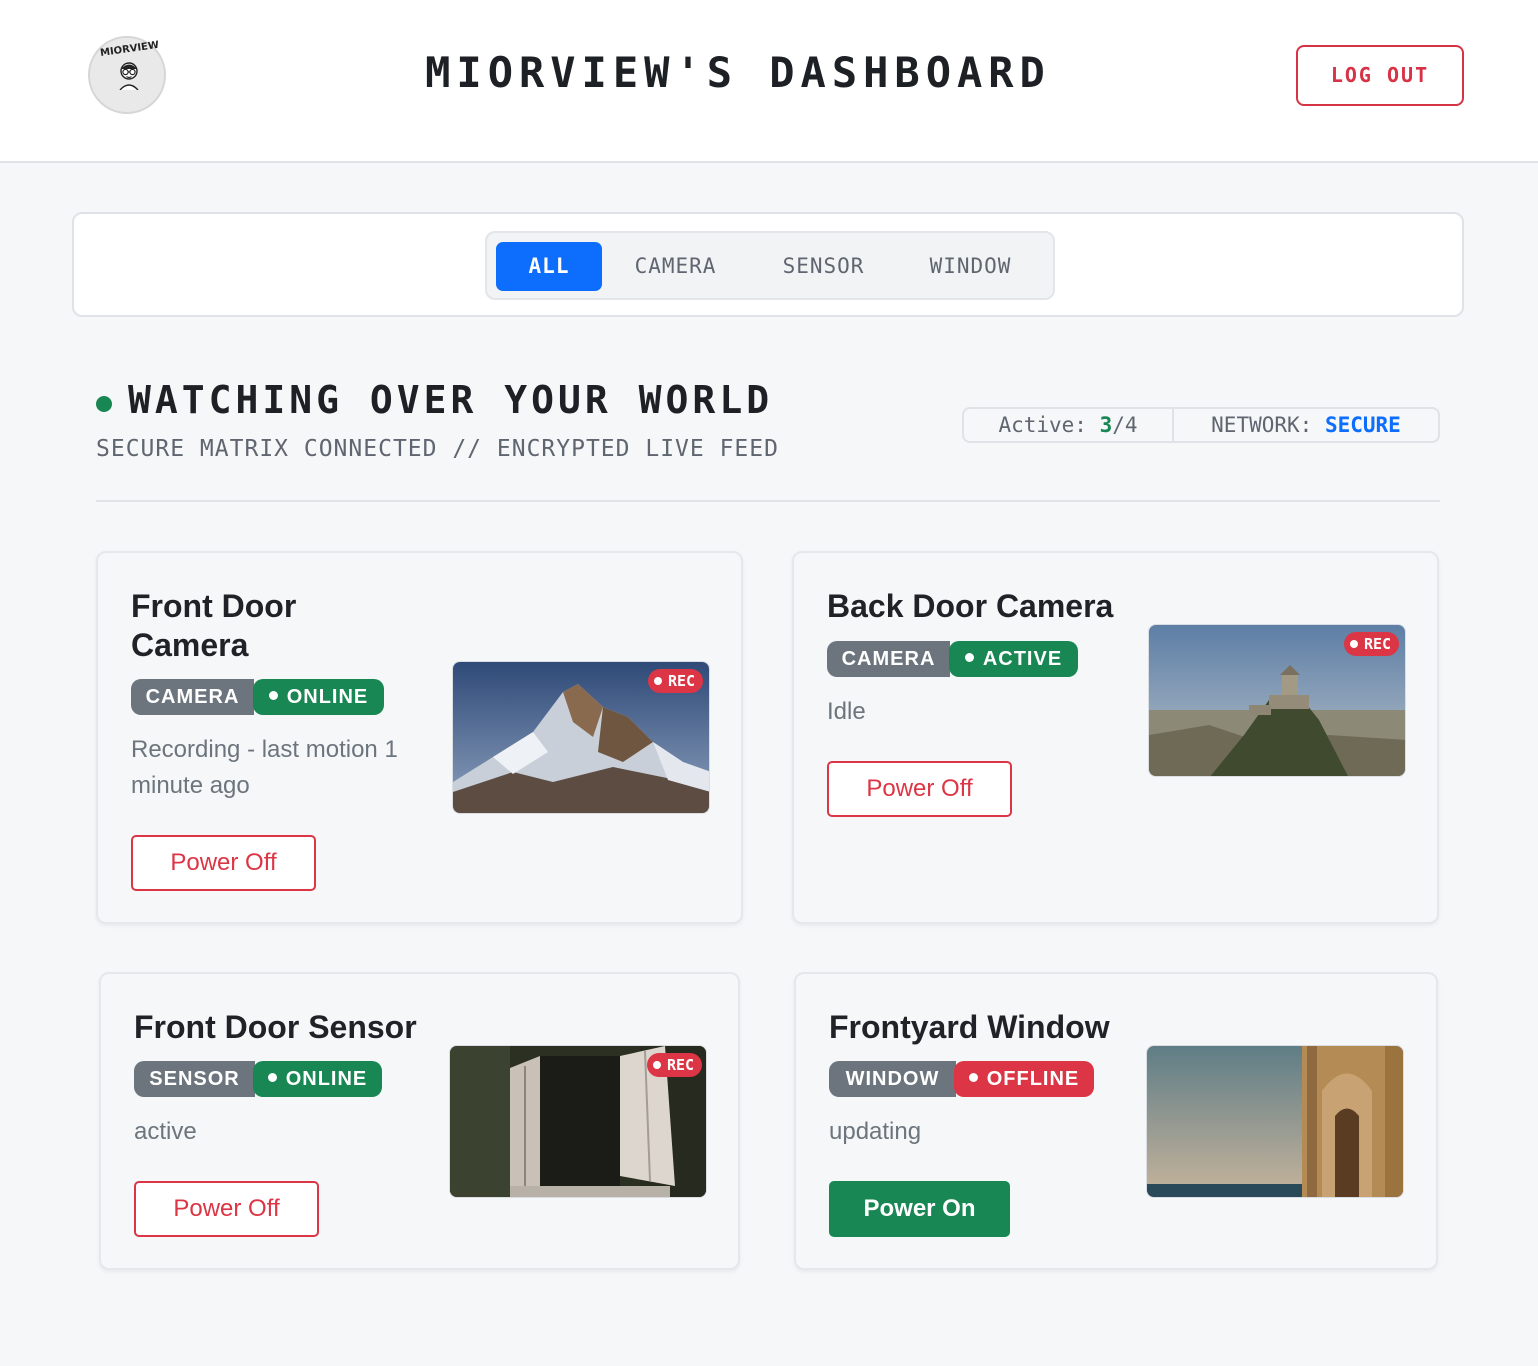 The height and width of the screenshot is (1366, 1538). What do you see at coordinates (970, 606) in the screenshot?
I see `device-name: Back Door Camera` at bounding box center [970, 606].